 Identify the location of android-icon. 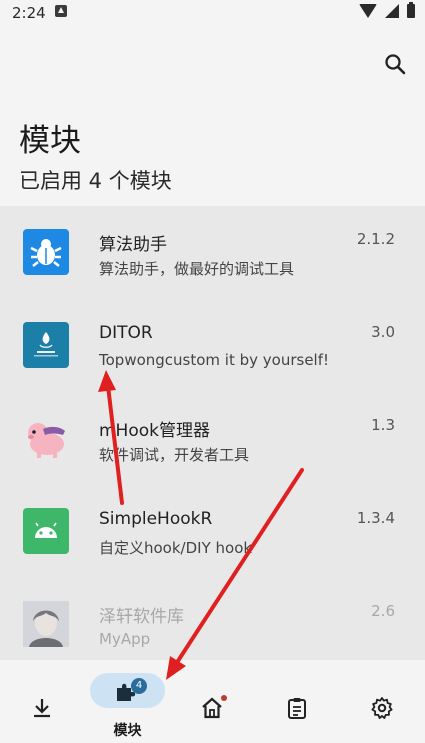
(46, 531).